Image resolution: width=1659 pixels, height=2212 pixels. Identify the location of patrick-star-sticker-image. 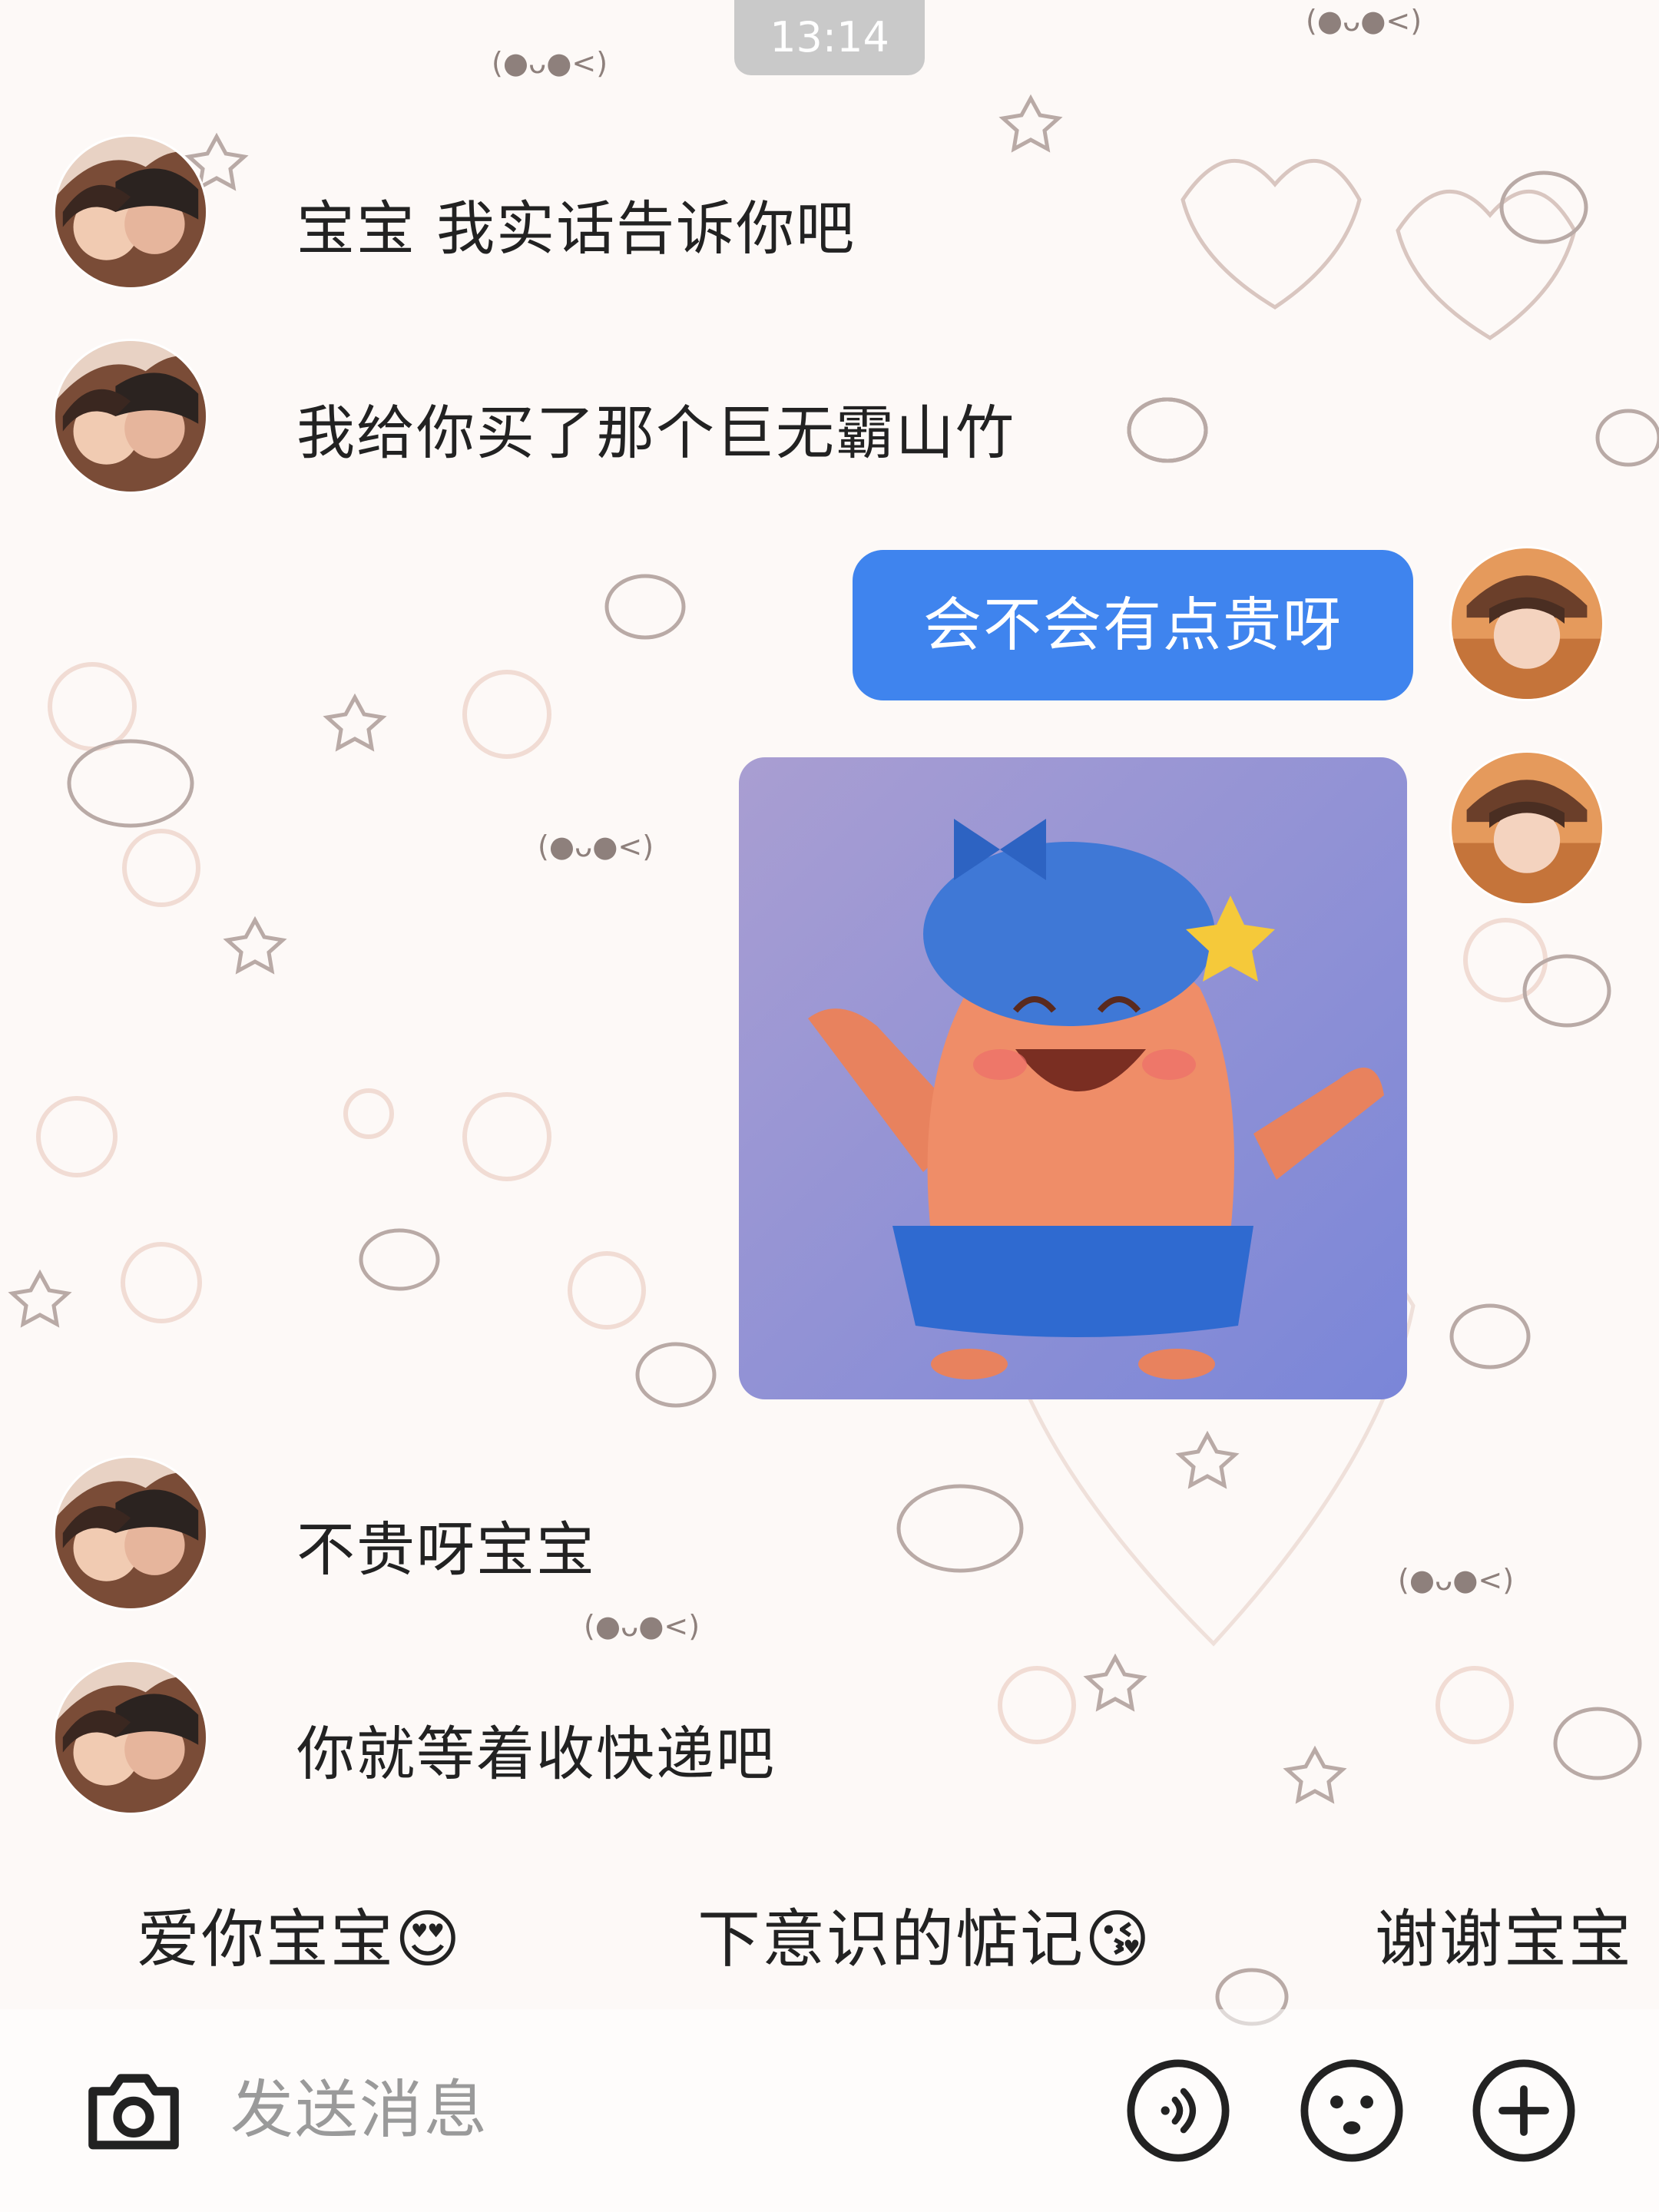
(1073, 1078).